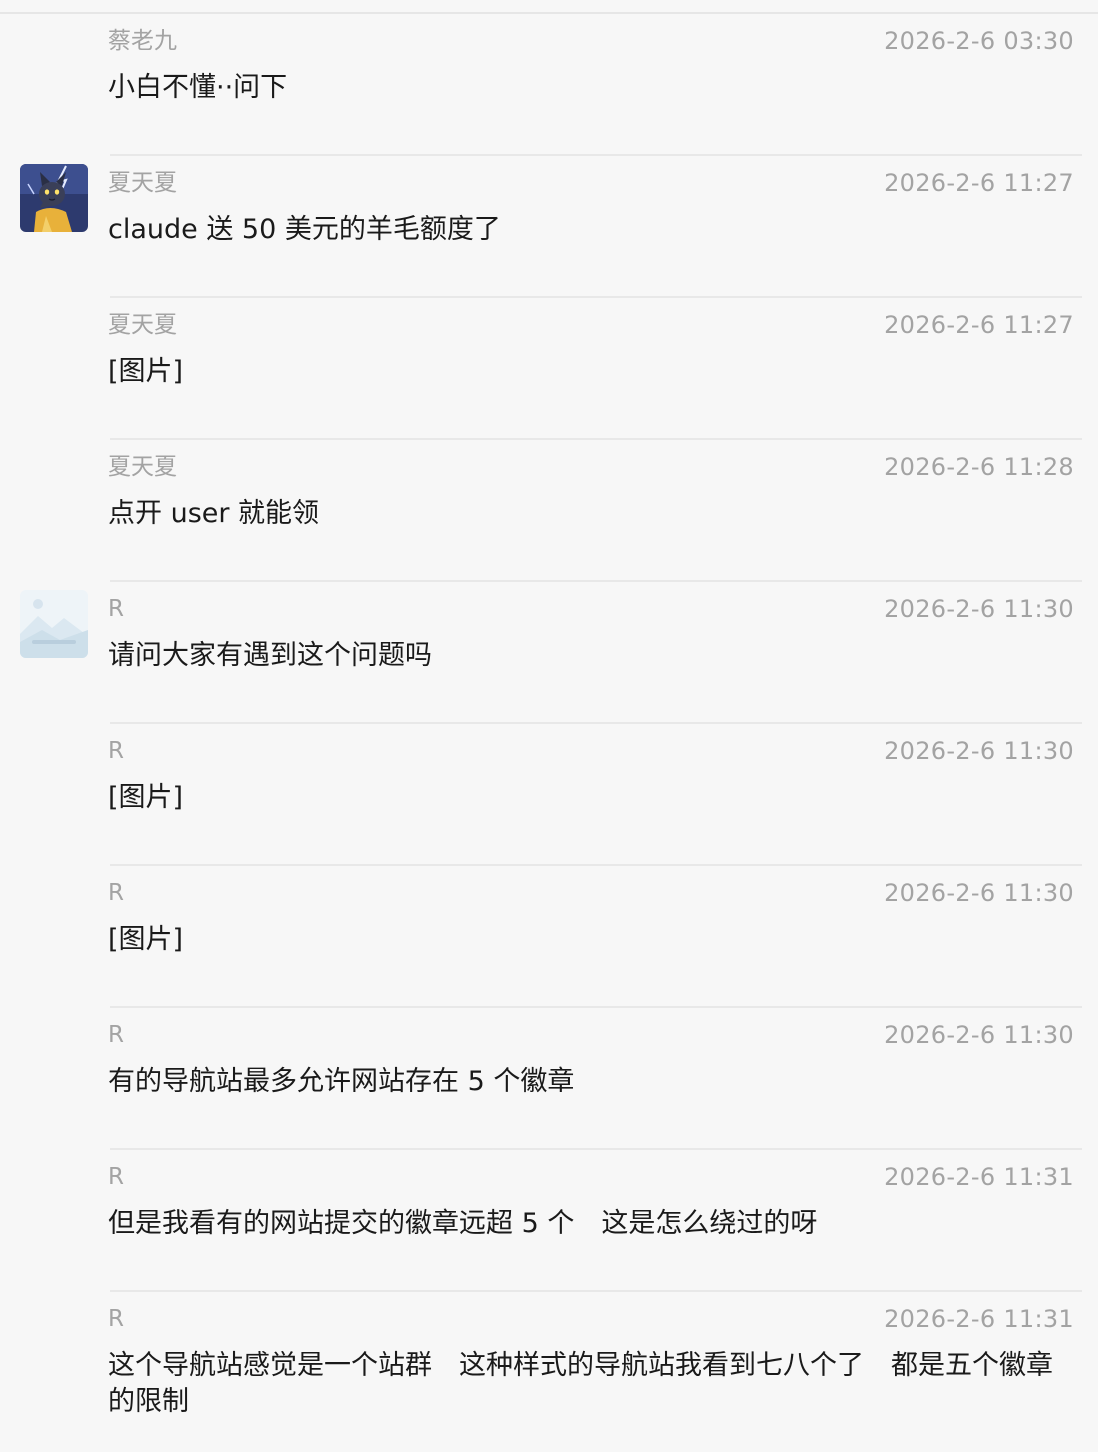 The image size is (1098, 1452). What do you see at coordinates (304, 229) in the screenshot?
I see `message-text: claude 送 50 美元的羊毛额度了` at bounding box center [304, 229].